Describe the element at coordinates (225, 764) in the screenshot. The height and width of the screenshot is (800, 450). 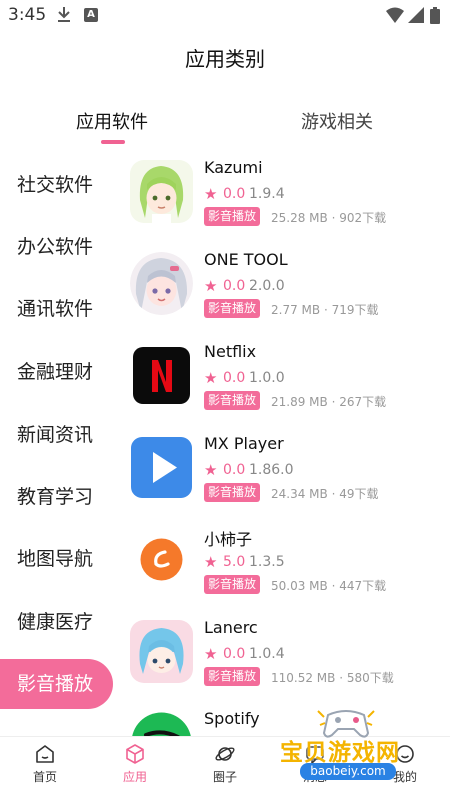
I see `nav-circle: 圈子` at that location.